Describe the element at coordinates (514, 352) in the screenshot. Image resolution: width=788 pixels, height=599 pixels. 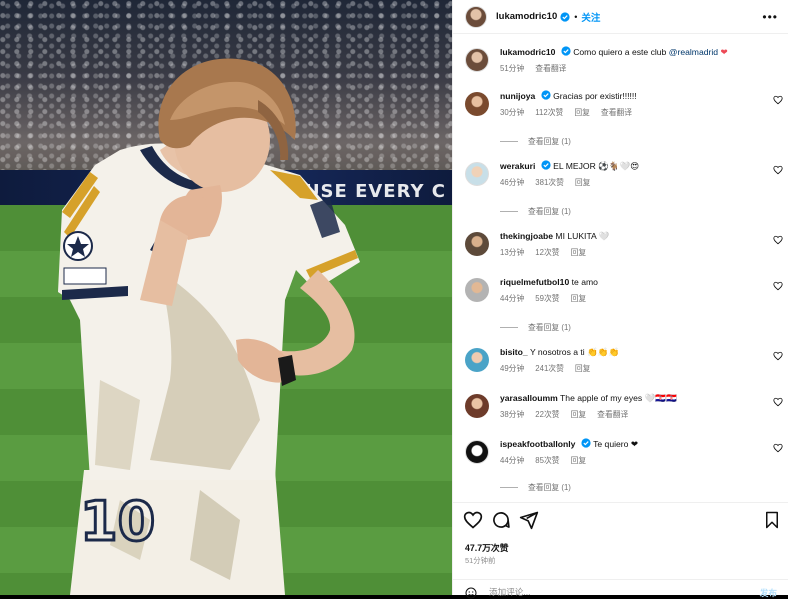
I see `comment-username: bisito_` at that location.